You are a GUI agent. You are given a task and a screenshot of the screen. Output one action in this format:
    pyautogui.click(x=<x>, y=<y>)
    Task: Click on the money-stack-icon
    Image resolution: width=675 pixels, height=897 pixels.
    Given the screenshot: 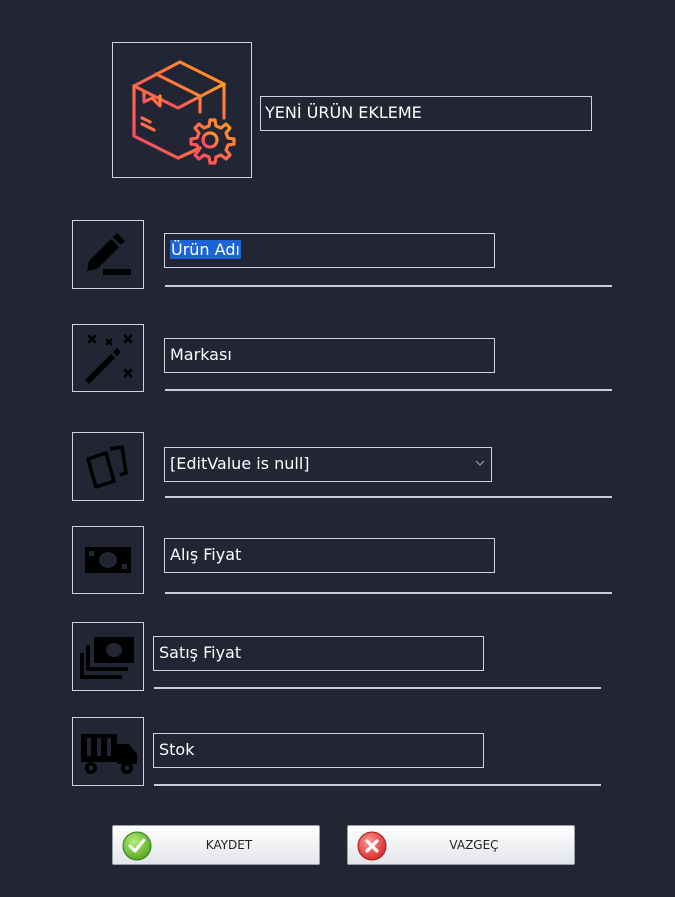 What is the action you would take?
    pyautogui.click(x=107, y=657)
    